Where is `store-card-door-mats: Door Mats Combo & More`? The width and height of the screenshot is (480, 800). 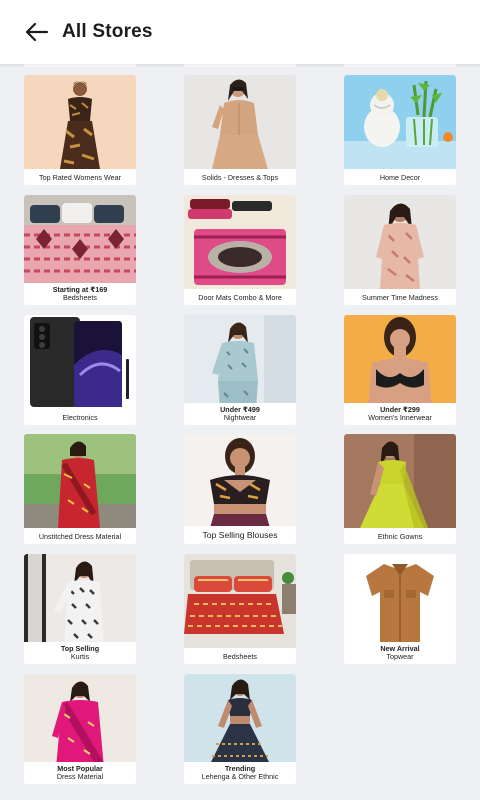
store-card-door-mats: Door Mats Combo & More is located at coordinates (240, 250).